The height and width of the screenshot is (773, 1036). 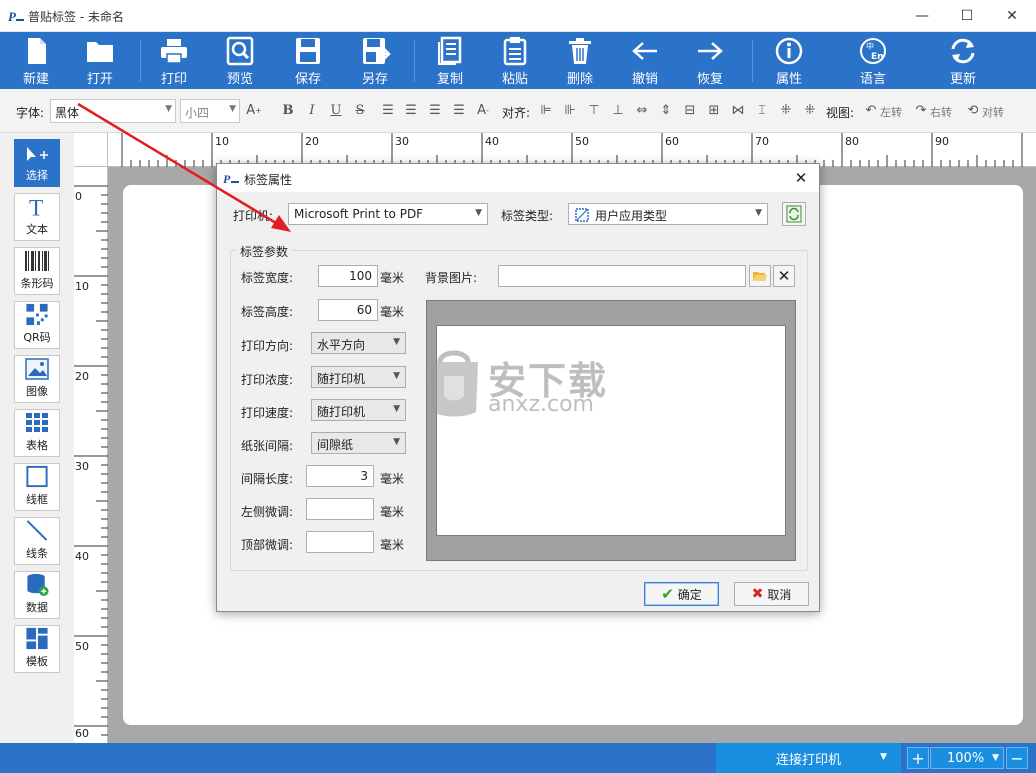 What do you see at coordinates (672, 141) in the screenshot?
I see `ruler-top-label: 60` at bounding box center [672, 141].